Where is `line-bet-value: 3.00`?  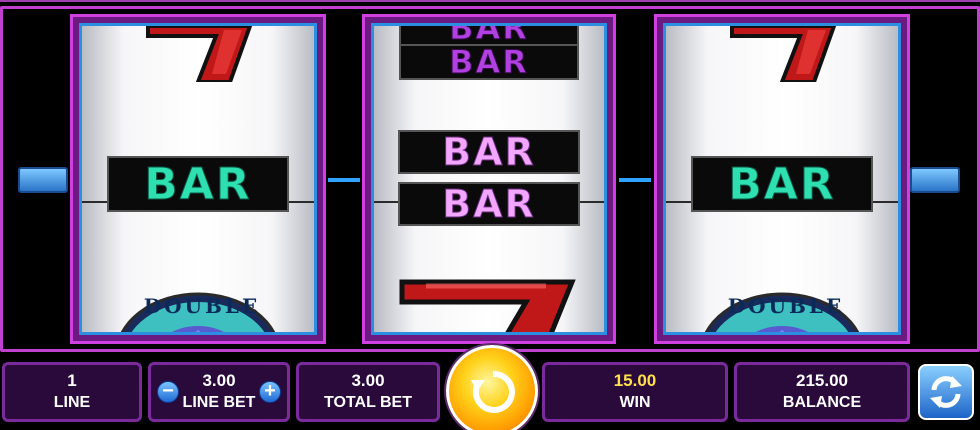
line-bet-value: 3.00 is located at coordinates (219, 380).